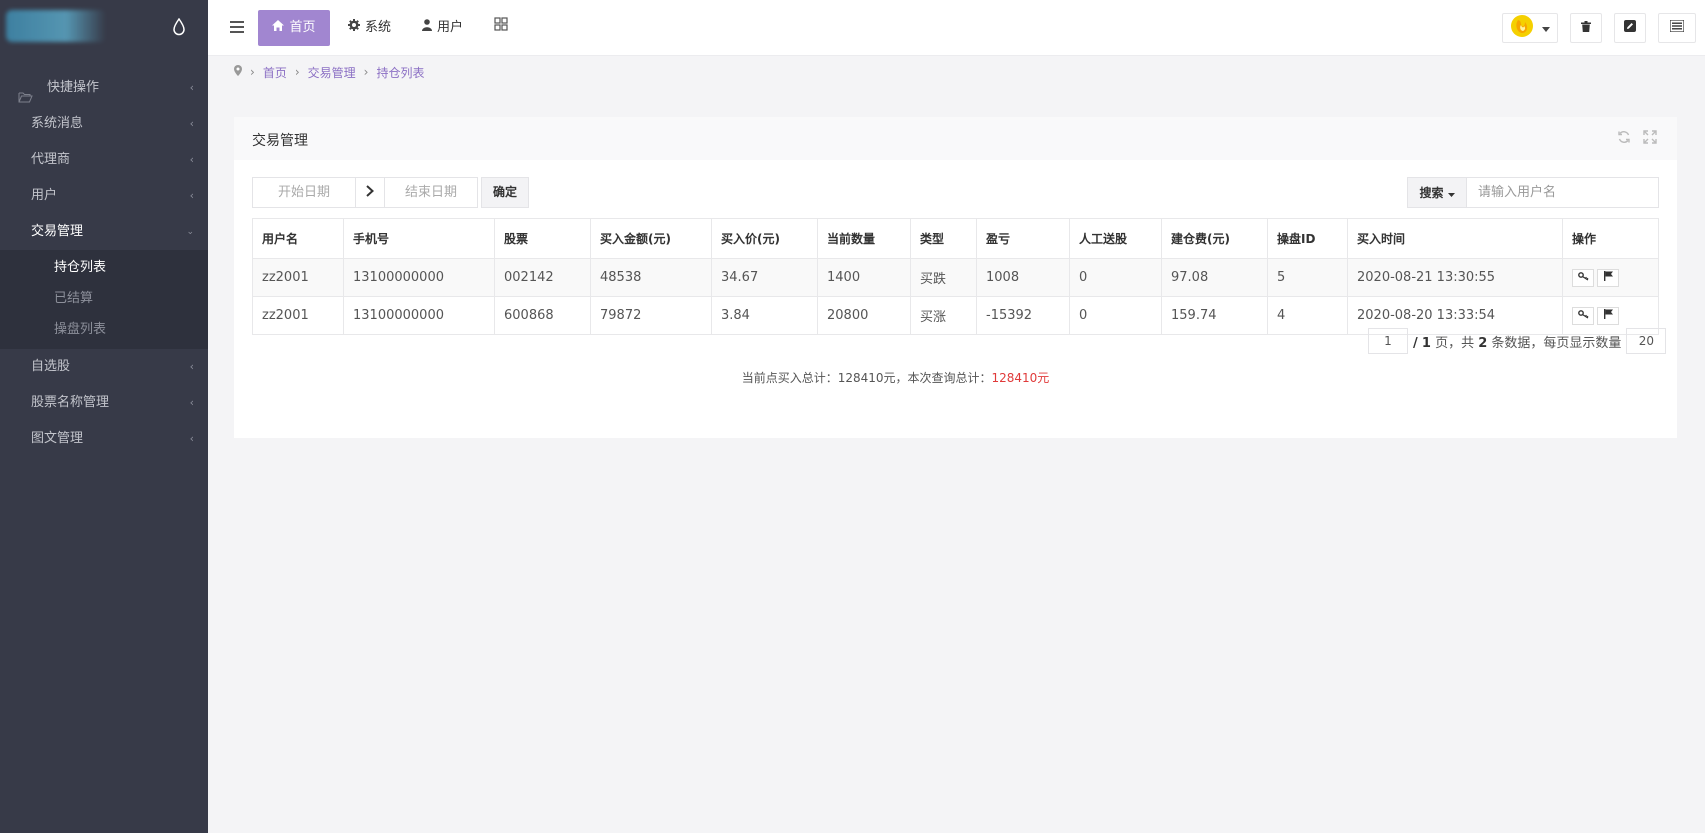  Describe the element at coordinates (1023, 238) in the screenshot. I see `col-profit-loss: 盈亏` at that location.